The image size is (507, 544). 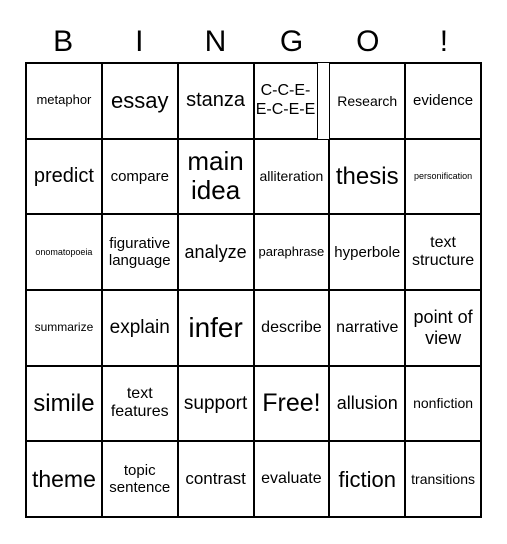 I want to click on cell-label: paraphrase, so click(x=291, y=251).